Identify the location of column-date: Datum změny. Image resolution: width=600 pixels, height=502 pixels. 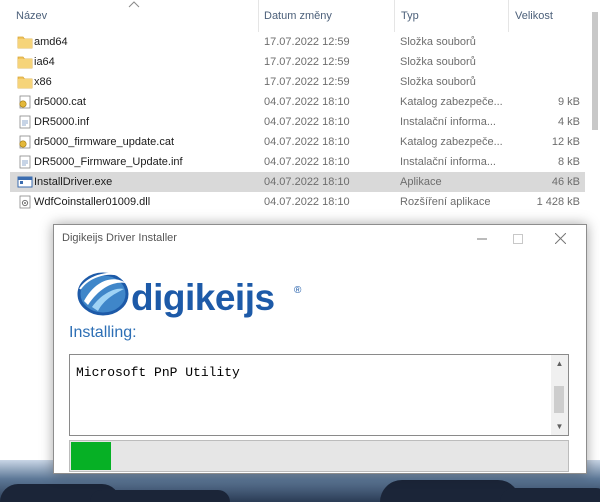
(298, 16).